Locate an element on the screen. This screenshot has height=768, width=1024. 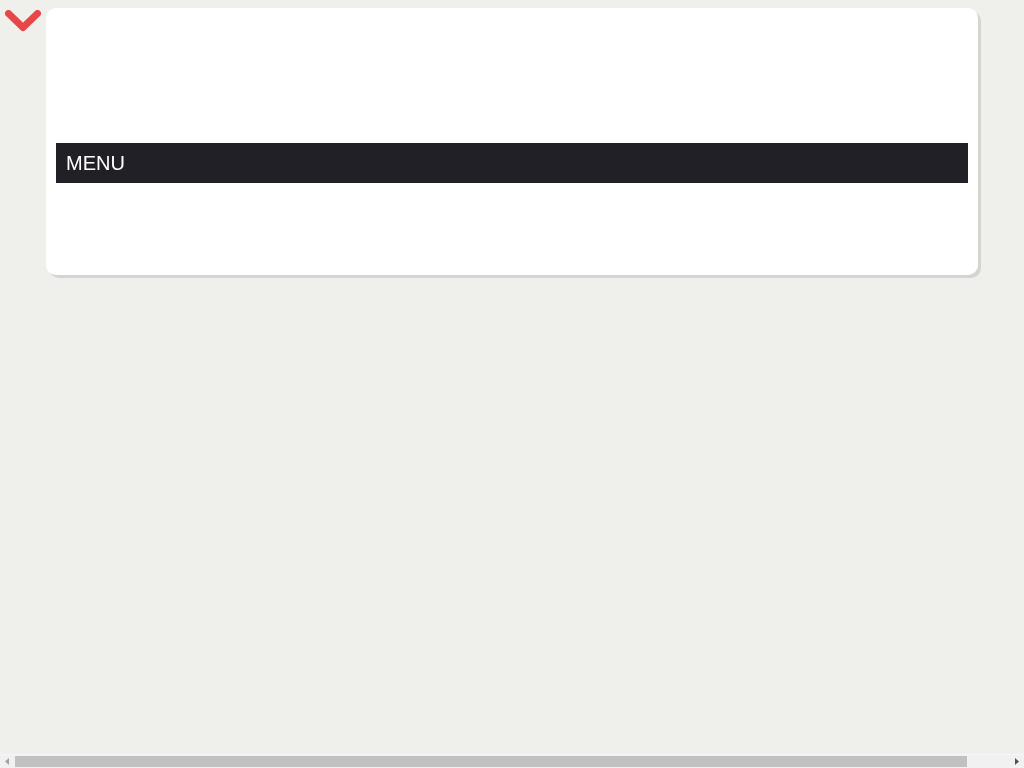
menu-bar: MENU is located at coordinates (512, 163).